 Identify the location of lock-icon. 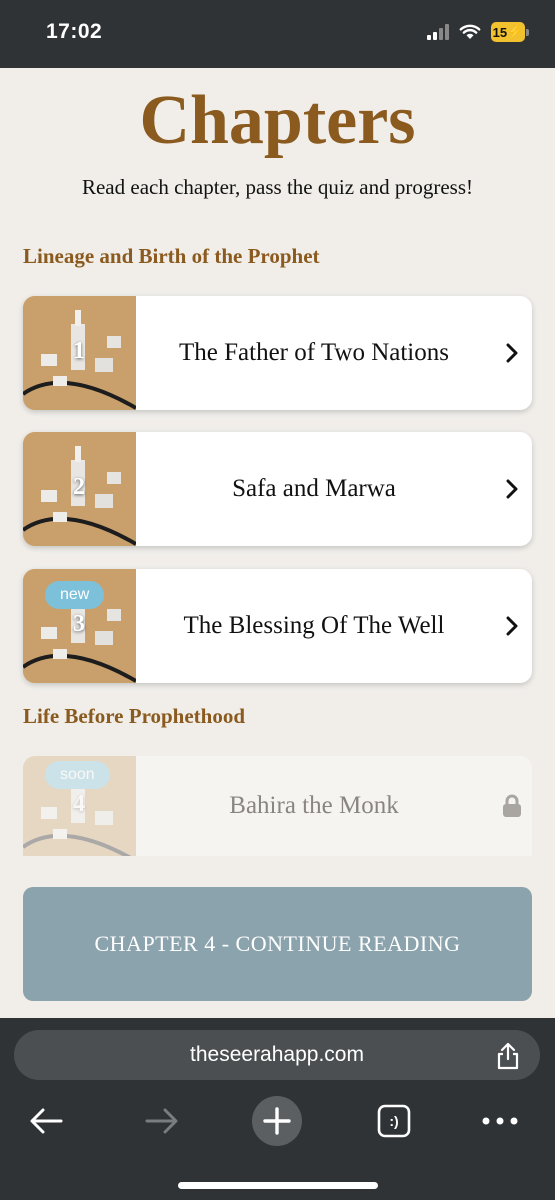
(512, 806).